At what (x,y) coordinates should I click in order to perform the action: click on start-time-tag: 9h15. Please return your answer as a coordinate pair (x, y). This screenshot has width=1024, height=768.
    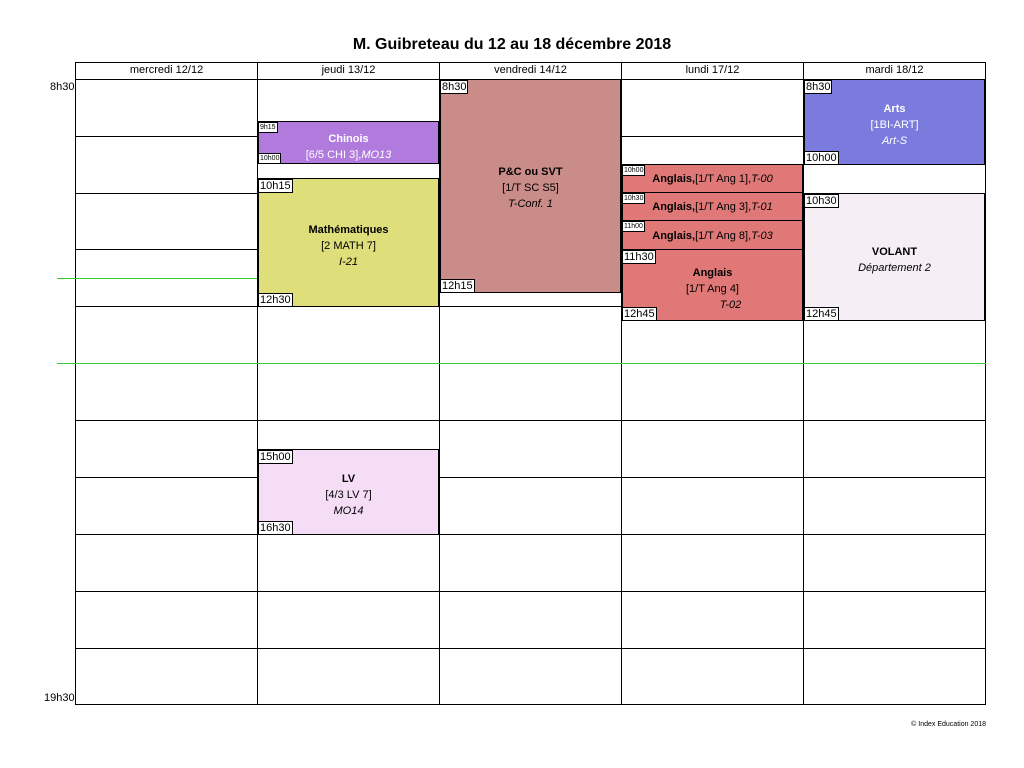
    Looking at the image, I should click on (268, 127).